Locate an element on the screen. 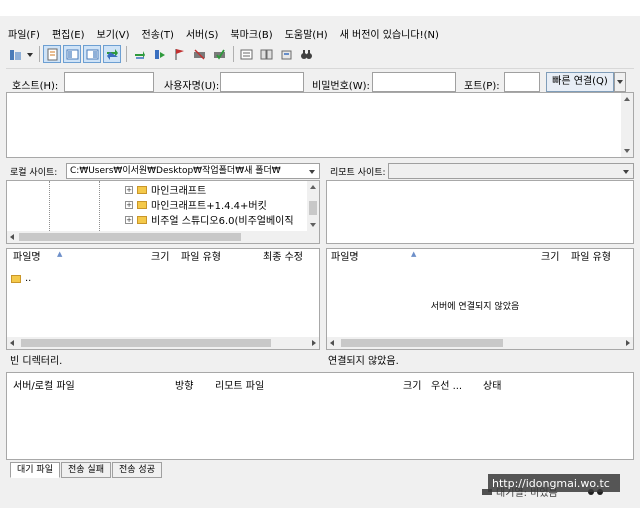 The image size is (640, 508). tab-successful-transfers: 전송 성공 is located at coordinates (137, 470).